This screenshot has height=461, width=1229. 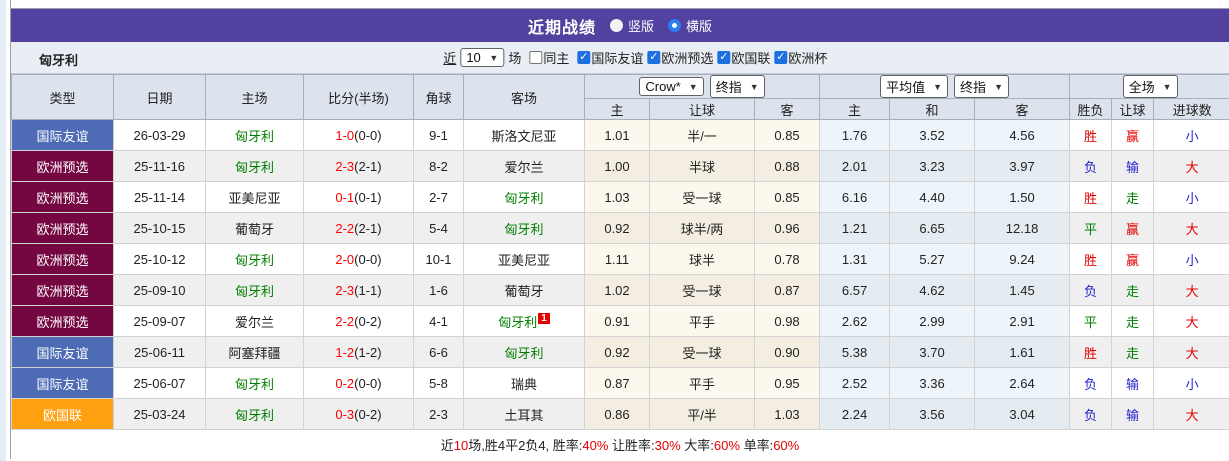 What do you see at coordinates (787, 383) in the screenshot?
I see `handicap-away-odds: 0.95` at bounding box center [787, 383].